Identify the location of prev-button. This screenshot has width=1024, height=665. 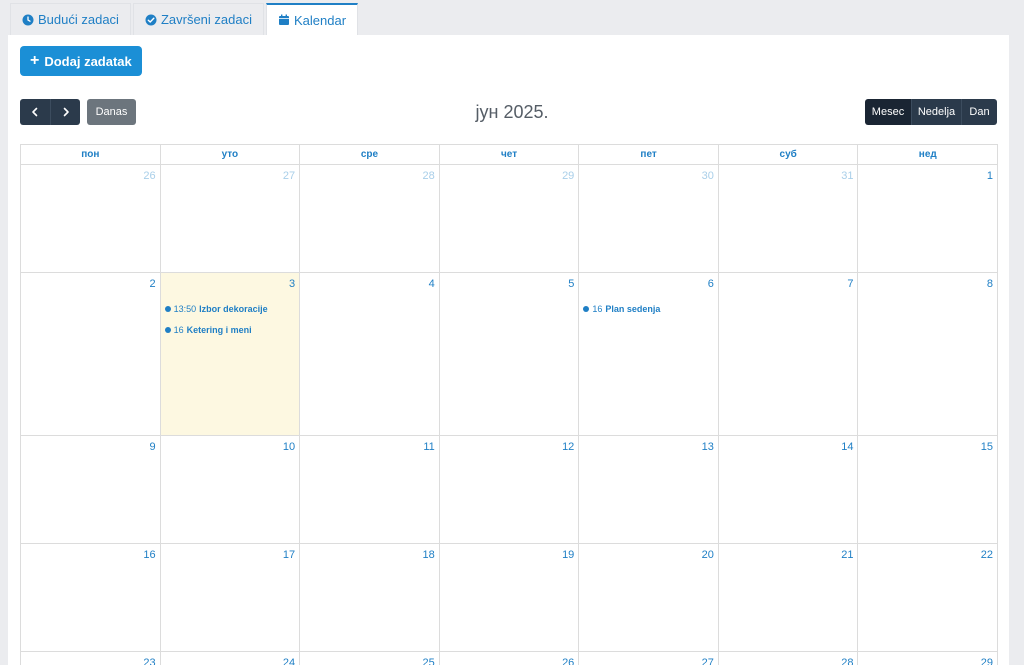
(35, 112).